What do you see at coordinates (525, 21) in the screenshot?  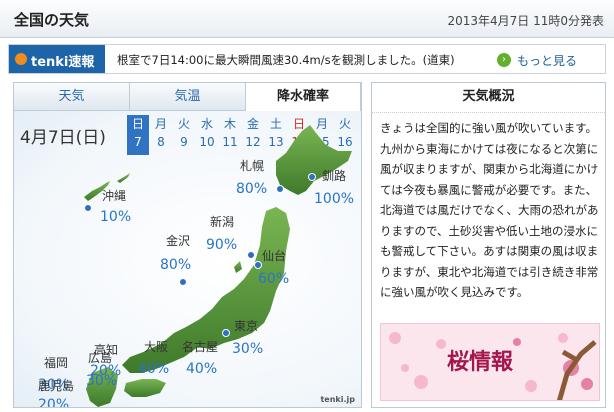 I see `issued-time: 2013年4月7日 11時0分発表` at bounding box center [525, 21].